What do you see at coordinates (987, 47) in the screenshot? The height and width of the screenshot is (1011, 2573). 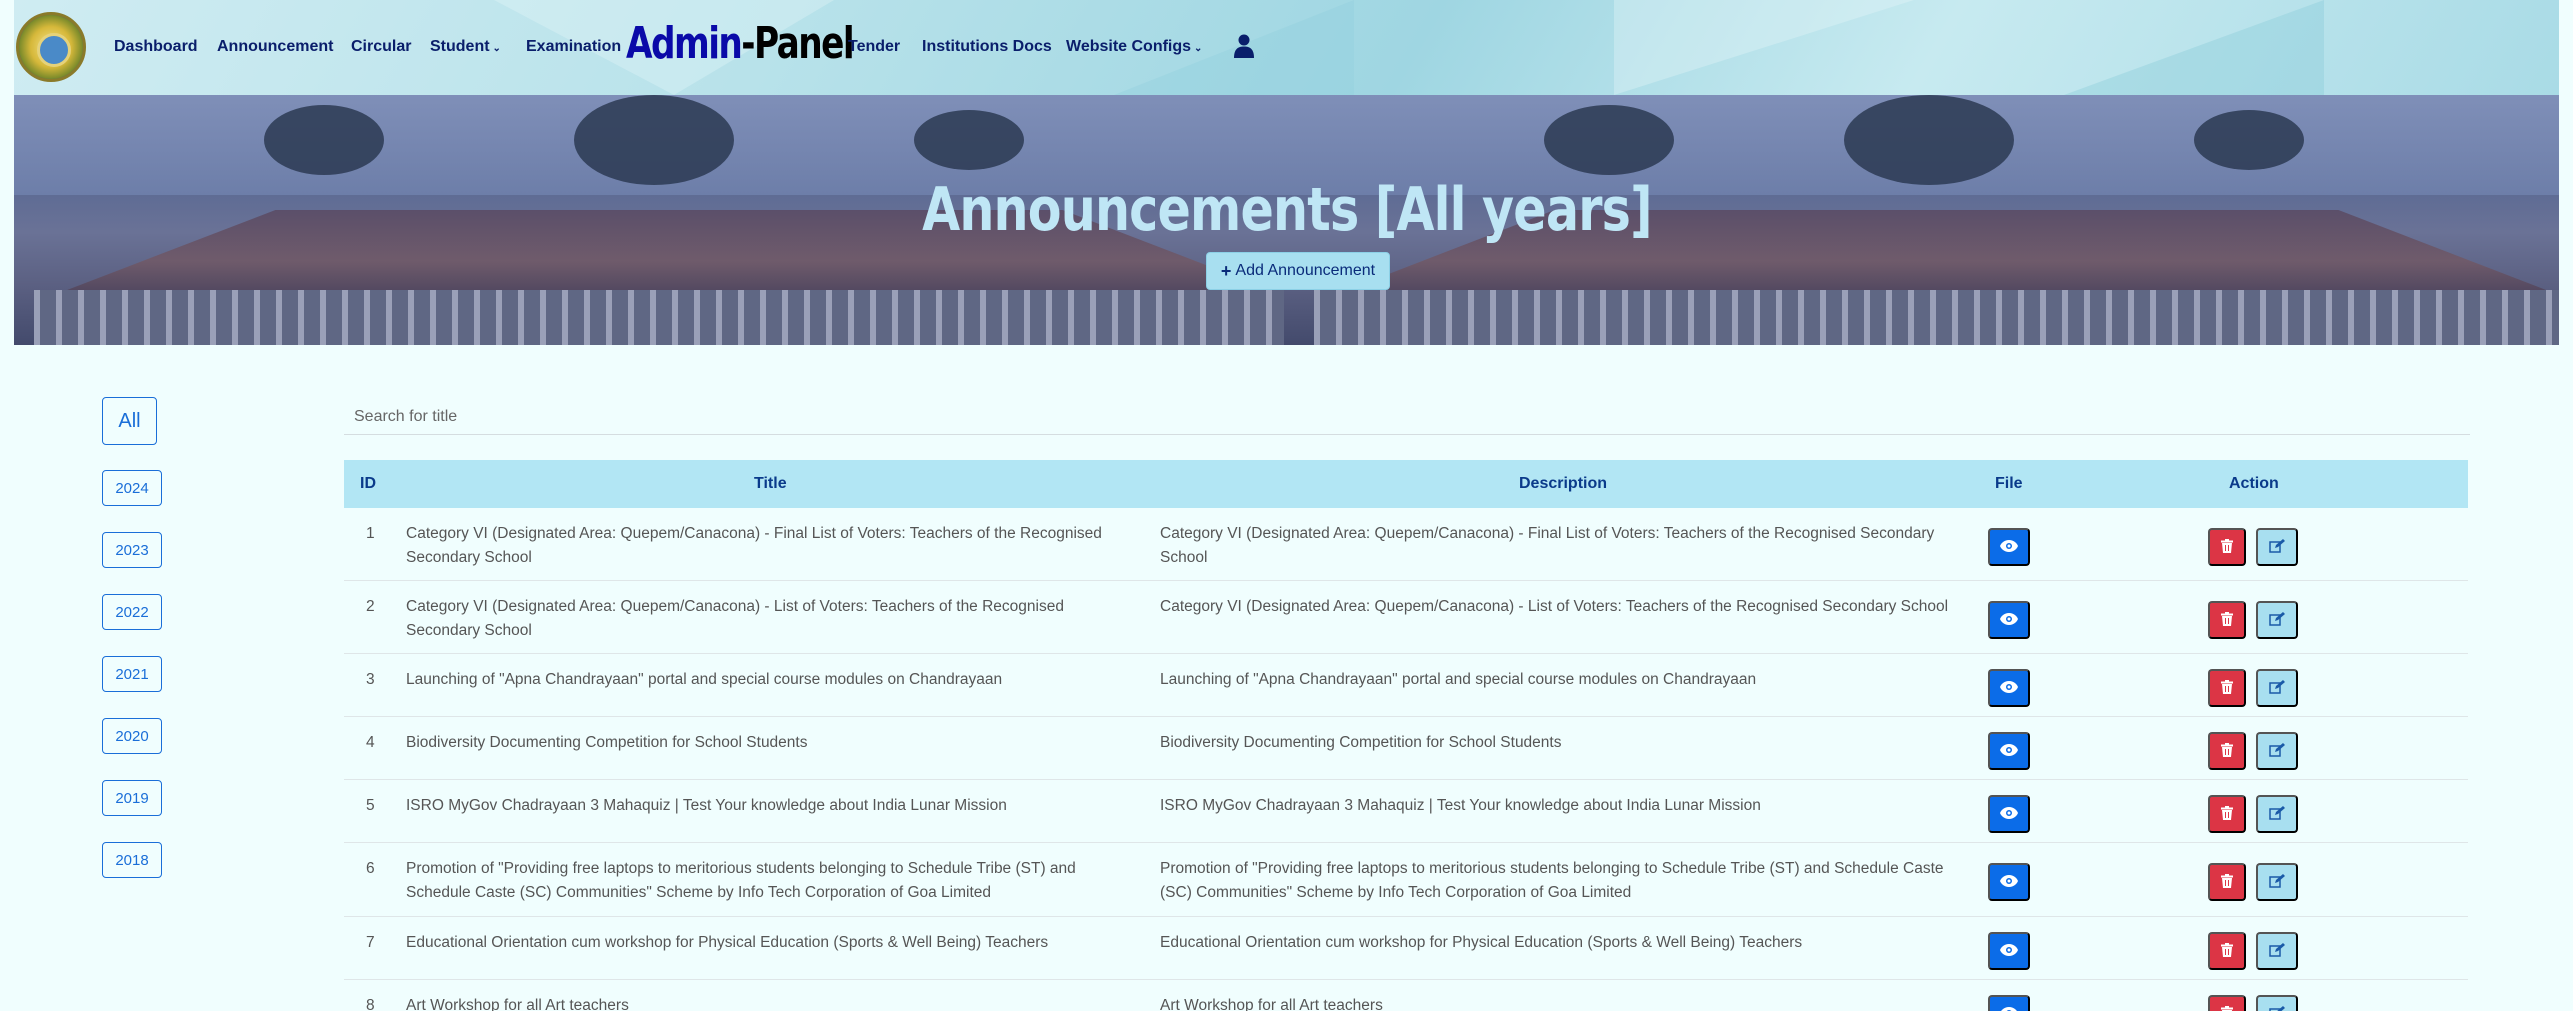 I see `nav-institutions-docs: Institutions Docs` at bounding box center [987, 47].